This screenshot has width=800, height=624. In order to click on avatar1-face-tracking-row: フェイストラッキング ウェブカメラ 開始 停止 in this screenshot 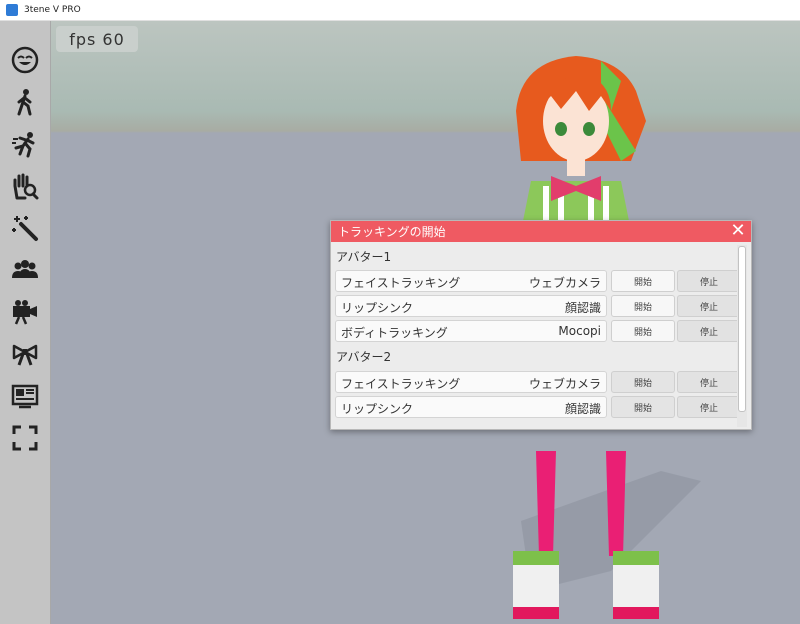, I will do `click(538, 281)`.